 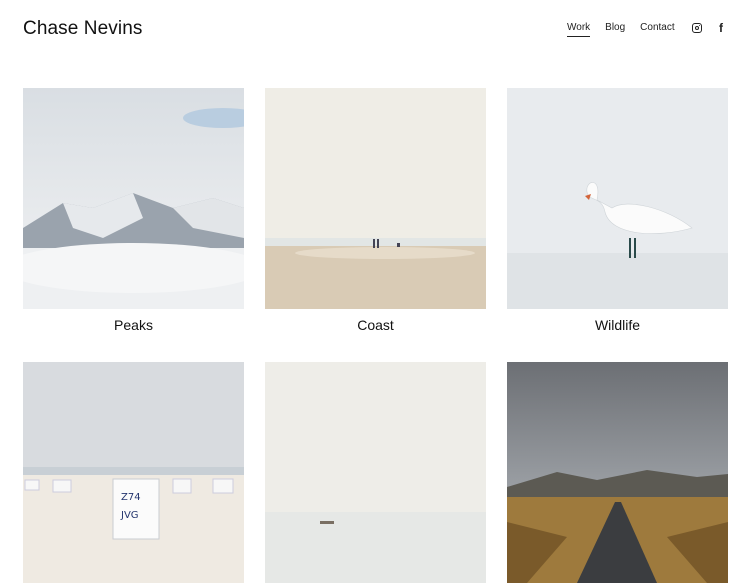 I want to click on gallery-item-title: Coast, so click(x=375, y=325).